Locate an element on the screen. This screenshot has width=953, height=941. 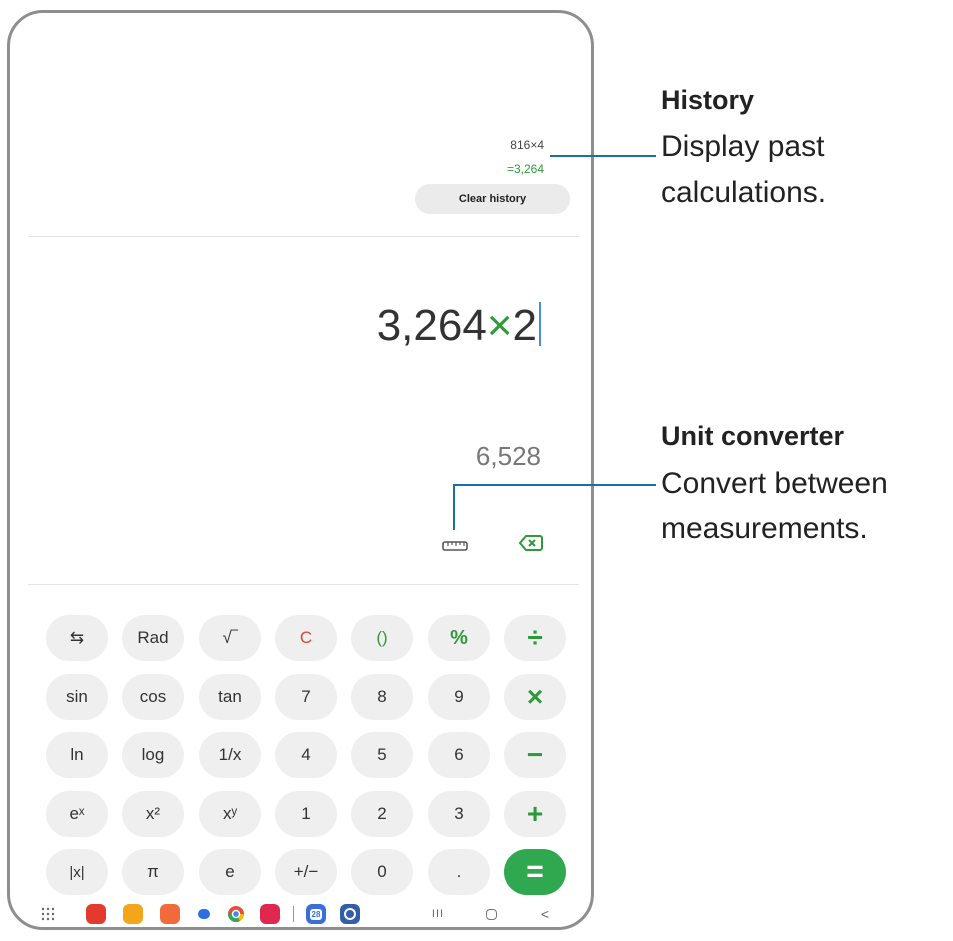
history-divider is located at coordinates (303, 236).